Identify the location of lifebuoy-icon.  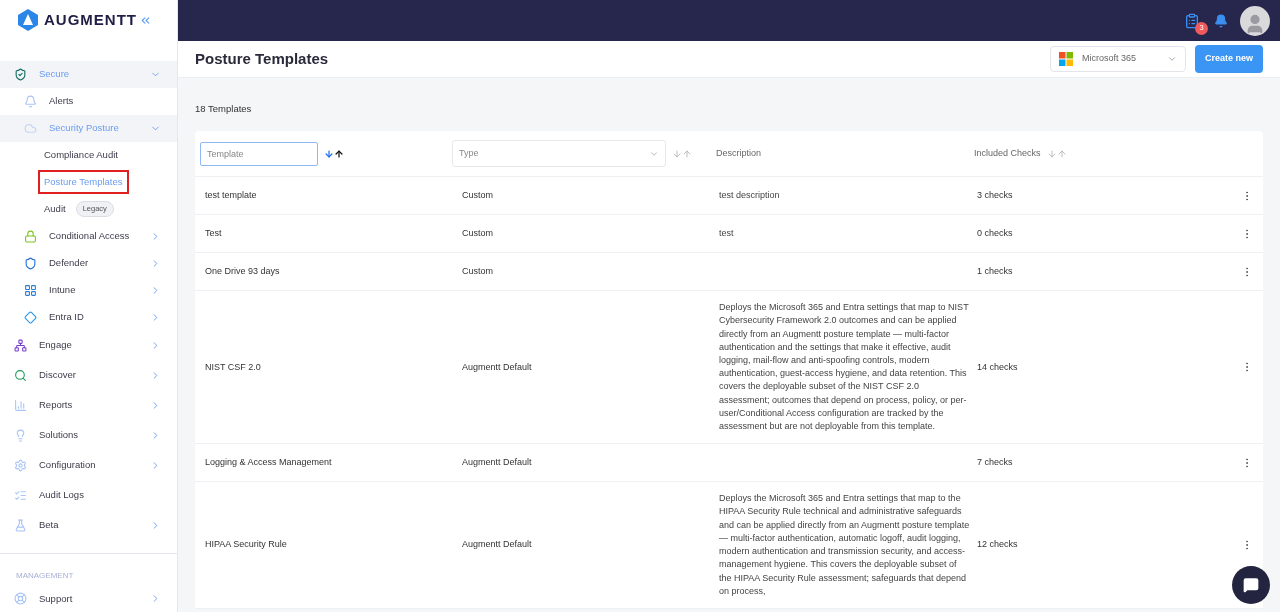
(20, 599).